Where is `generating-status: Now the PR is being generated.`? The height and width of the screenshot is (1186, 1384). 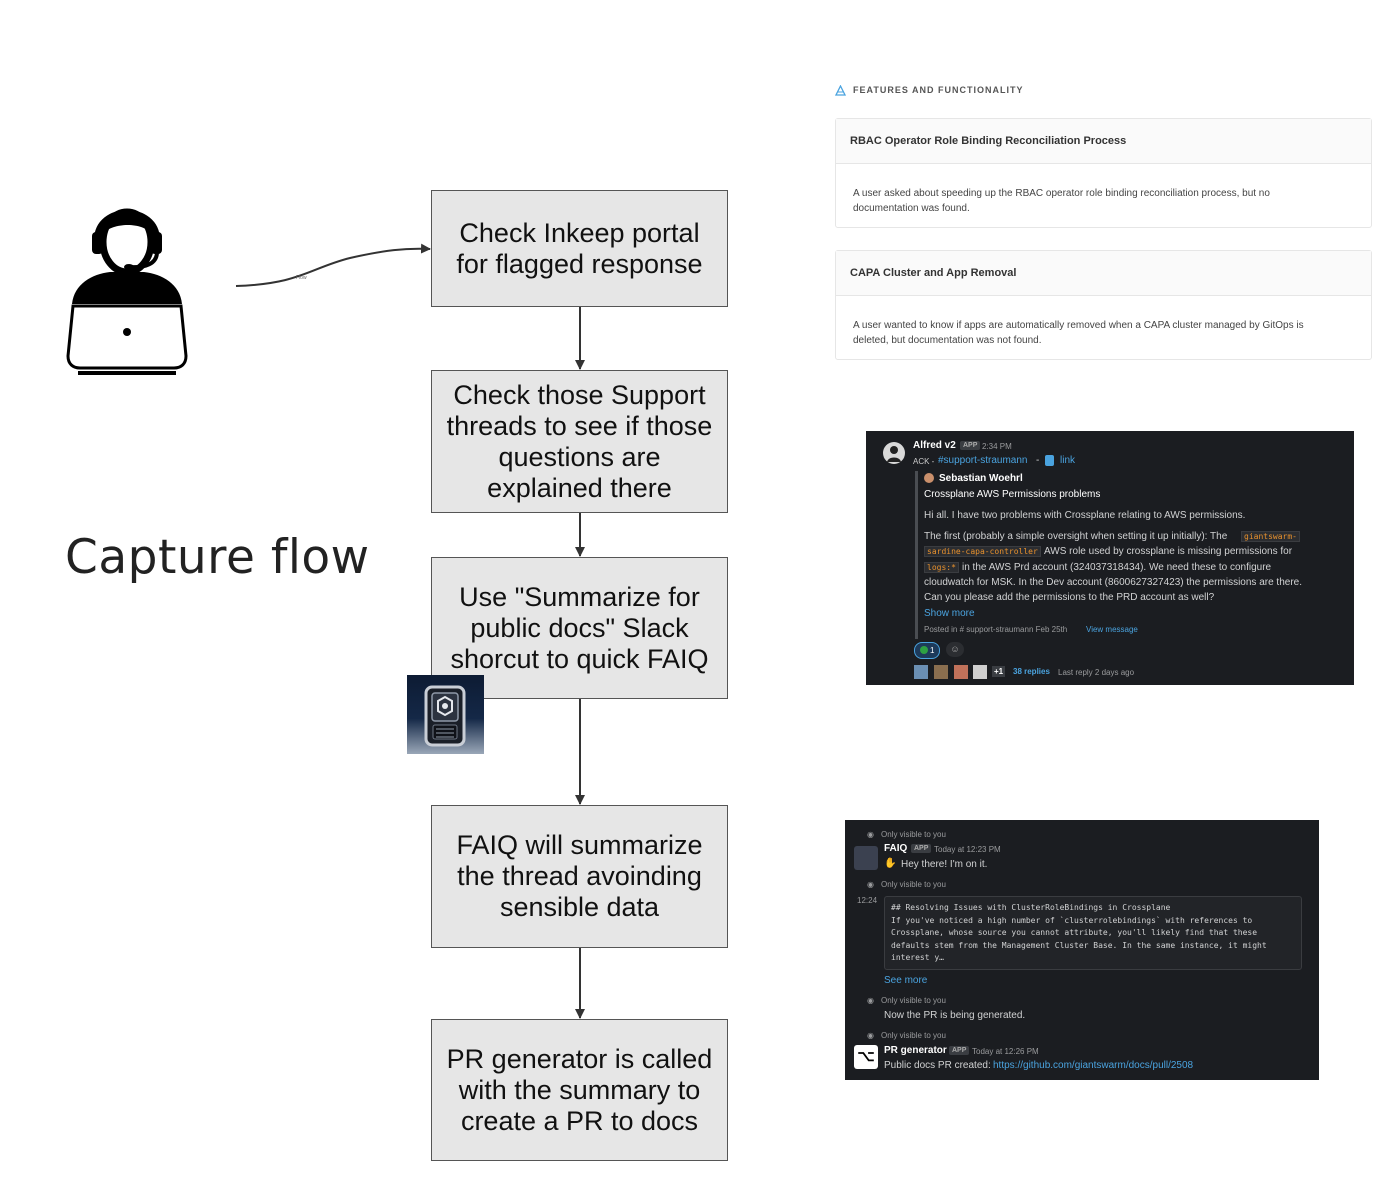
generating-status: Now the PR is being generated. is located at coordinates (955, 1015).